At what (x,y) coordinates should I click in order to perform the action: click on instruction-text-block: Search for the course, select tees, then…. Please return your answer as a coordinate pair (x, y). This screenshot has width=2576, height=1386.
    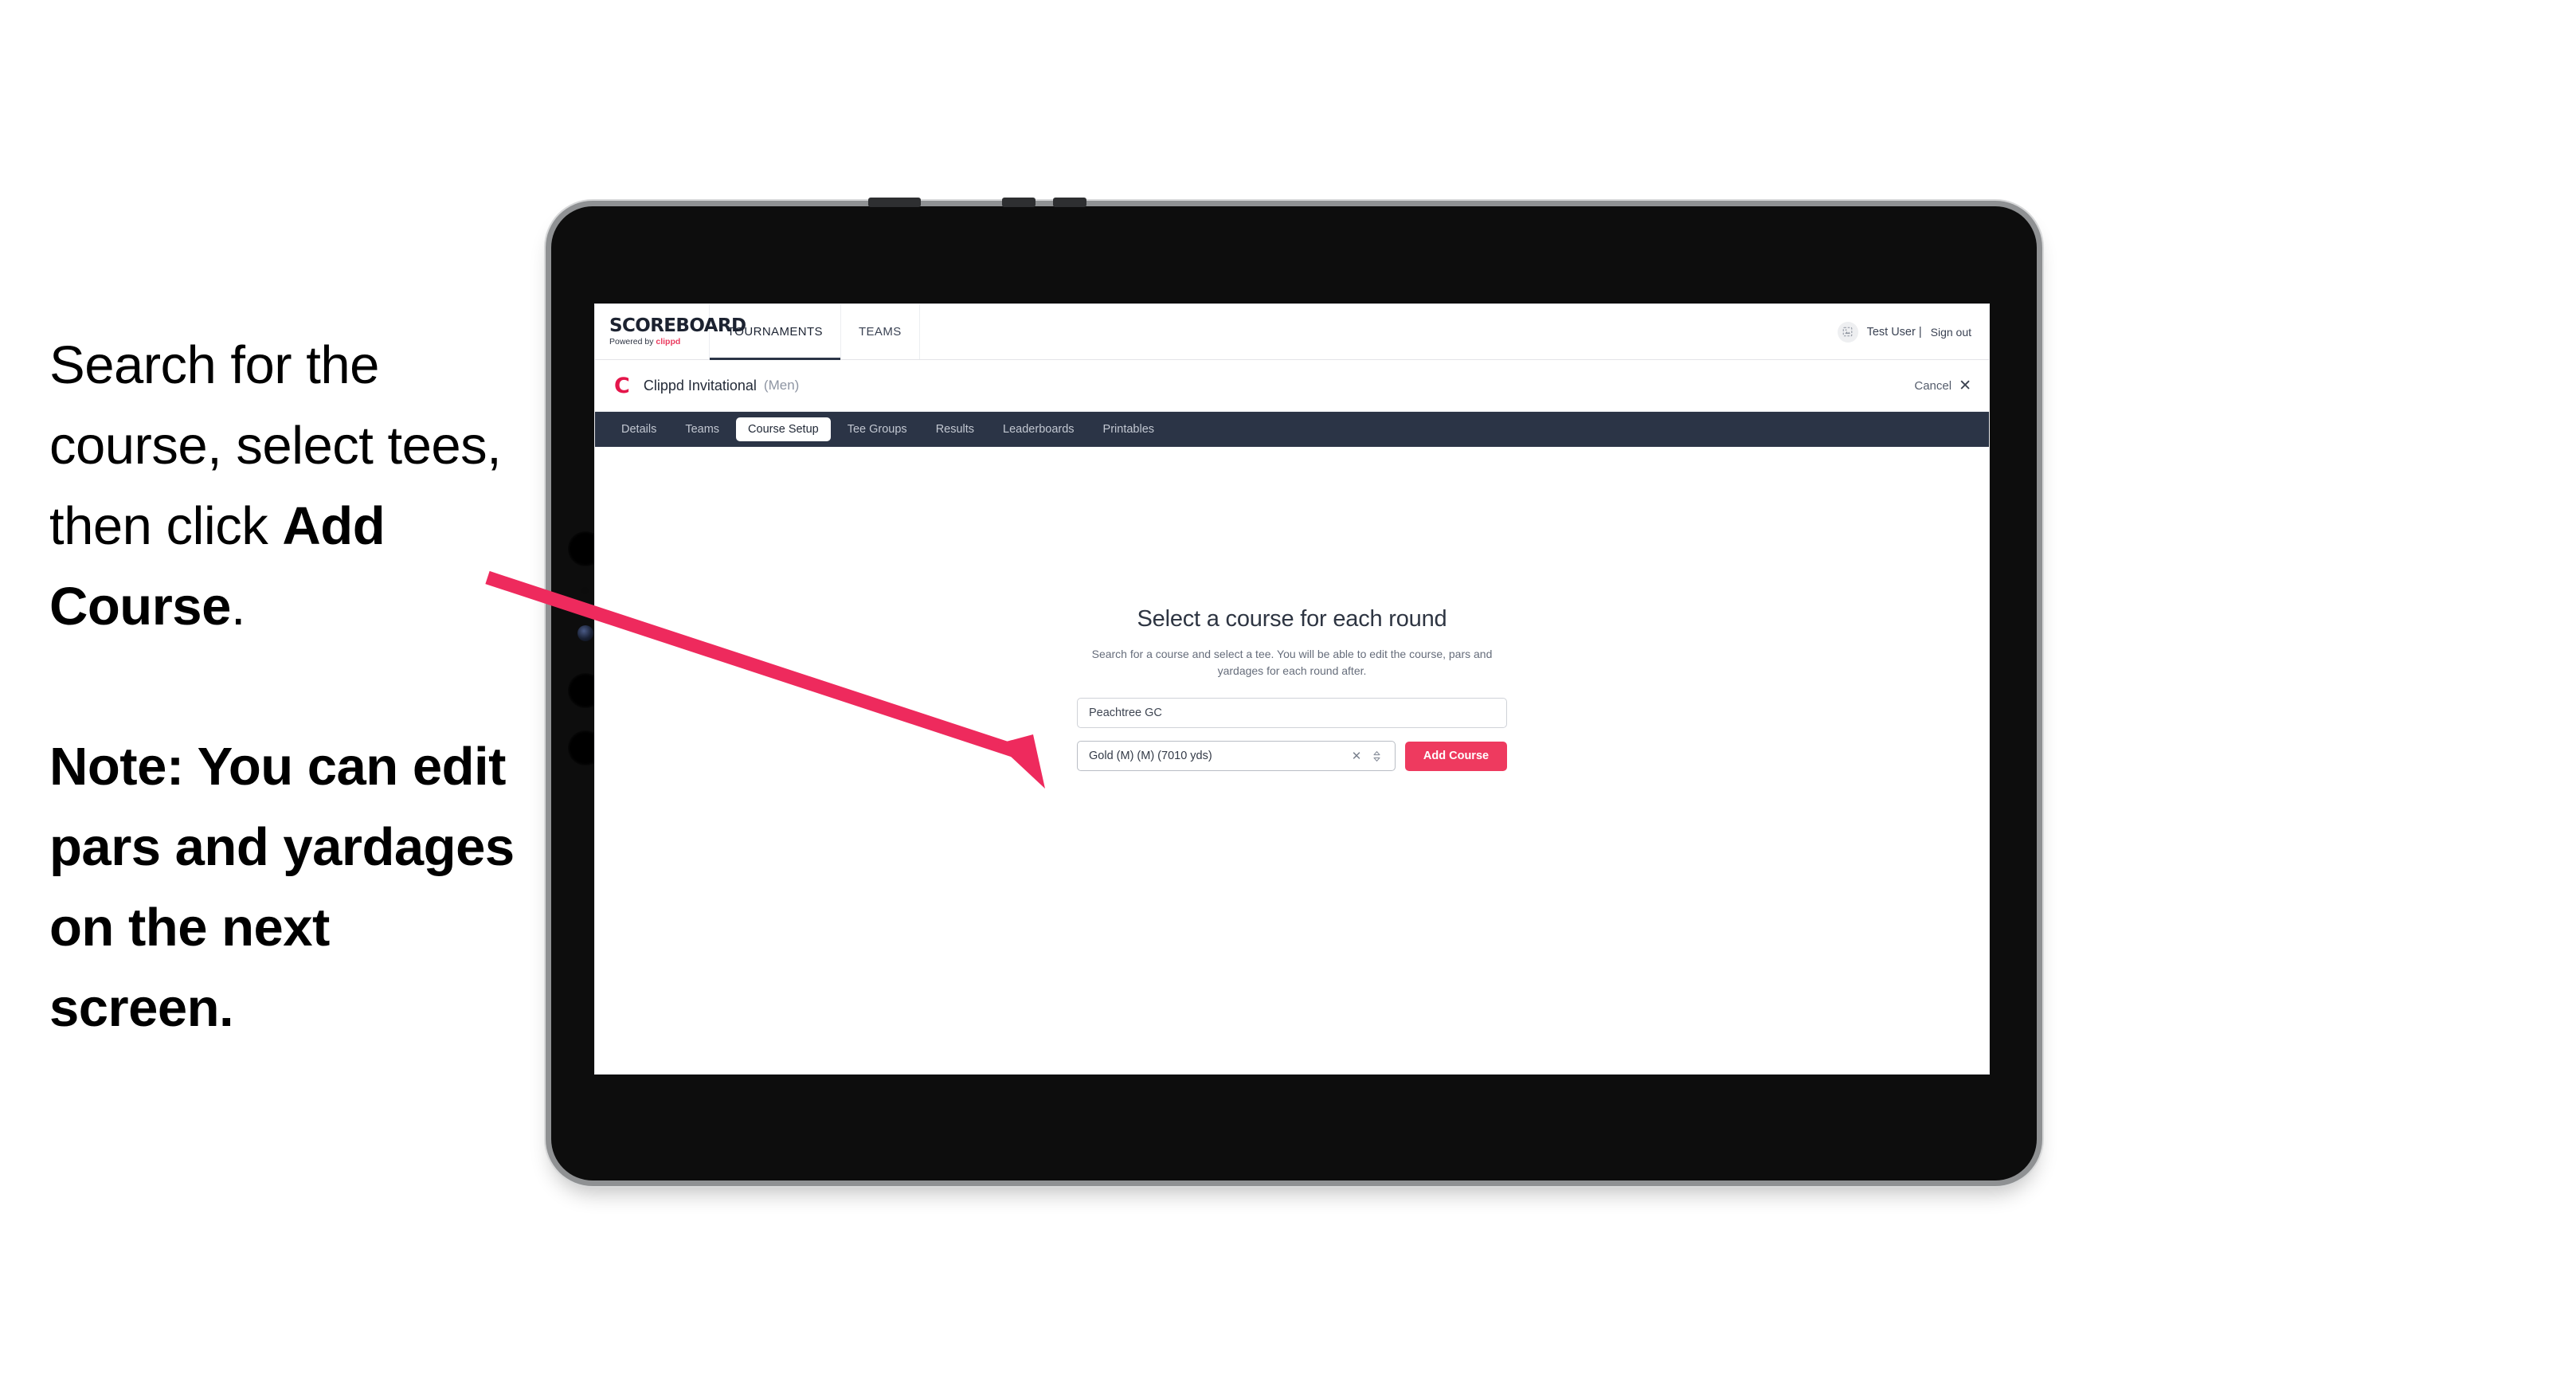
    Looking at the image, I should click on (288, 686).